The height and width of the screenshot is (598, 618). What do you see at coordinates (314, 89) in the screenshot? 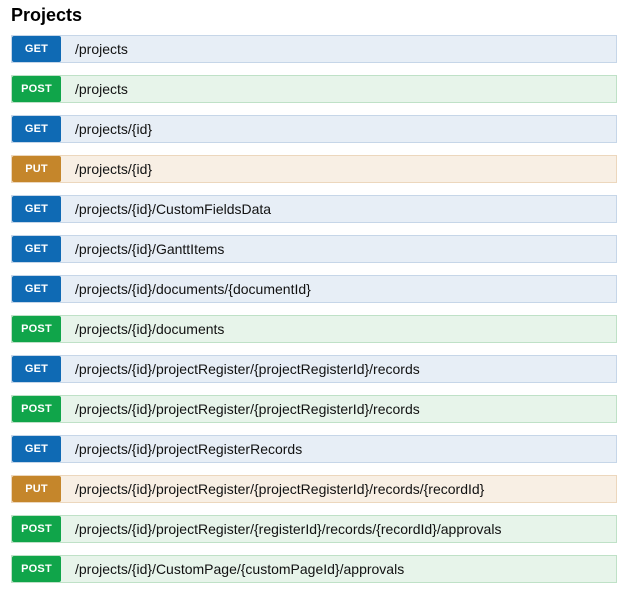
I see `operation-row: POST /projects` at bounding box center [314, 89].